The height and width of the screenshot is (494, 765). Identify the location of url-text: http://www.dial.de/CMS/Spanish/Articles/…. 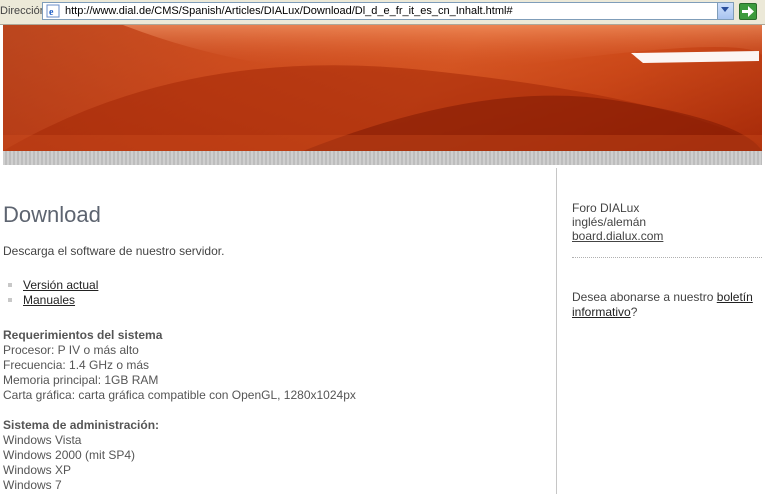
(289, 11).